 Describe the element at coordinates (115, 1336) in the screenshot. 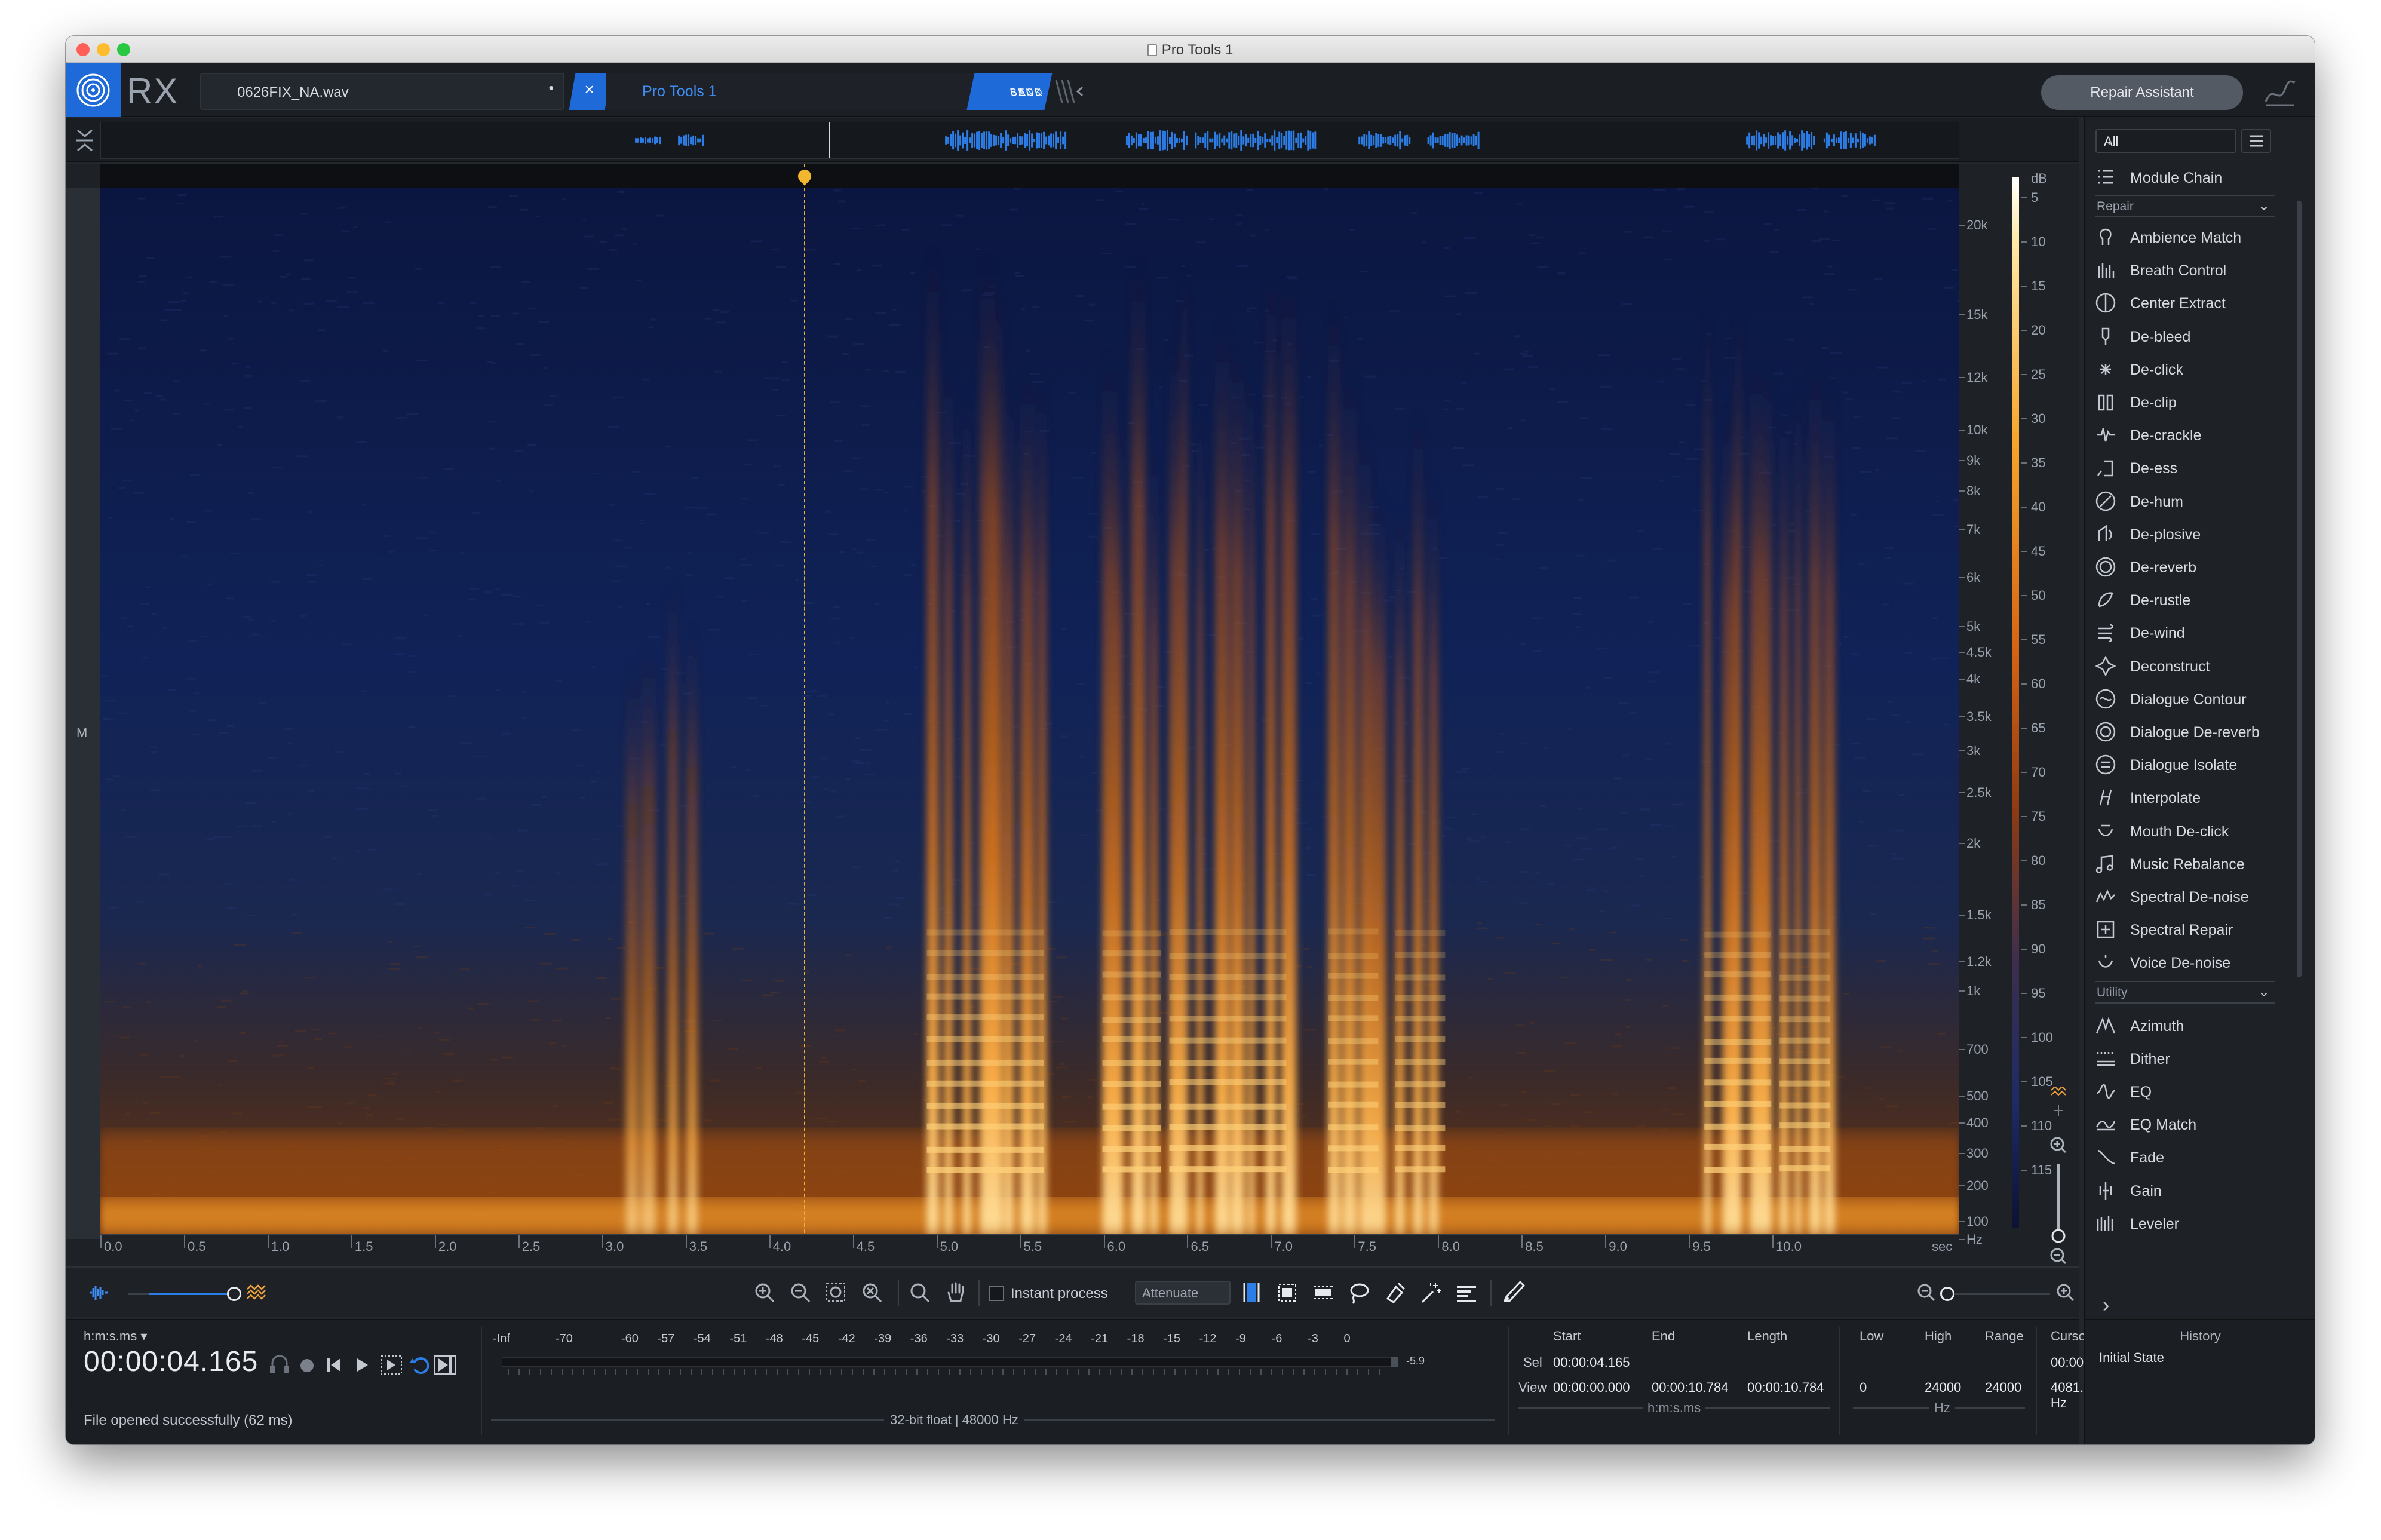

I see `time-format-select: h:m:s.ms ▾` at that location.